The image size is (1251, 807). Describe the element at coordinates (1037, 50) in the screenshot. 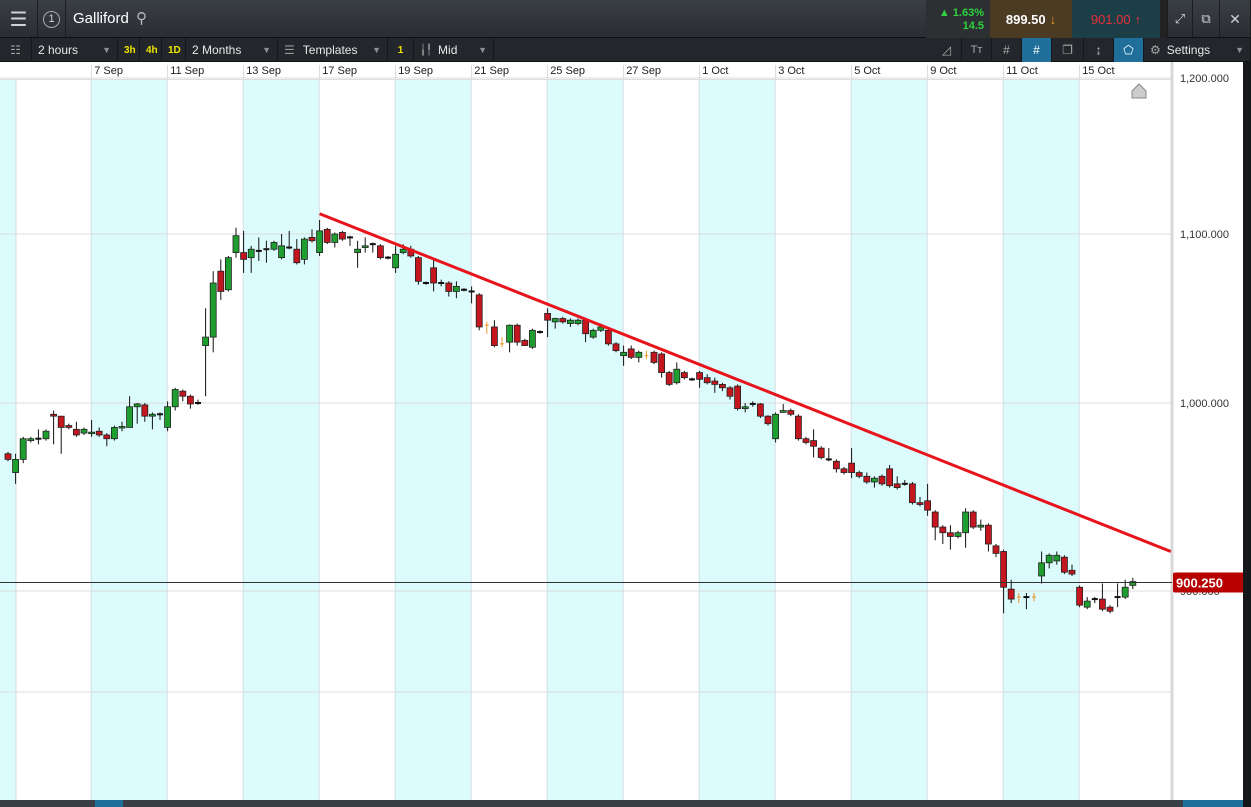

I see `crosshair-grid-icon: #` at that location.